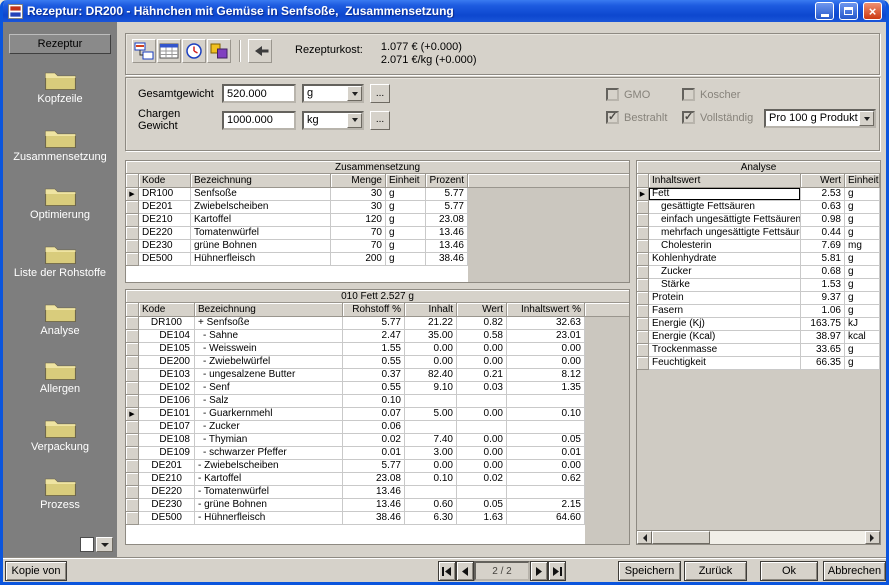  Describe the element at coordinates (758, 285) in the screenshot. I see `analysis-table-row: Stärke 1.53 g` at that location.